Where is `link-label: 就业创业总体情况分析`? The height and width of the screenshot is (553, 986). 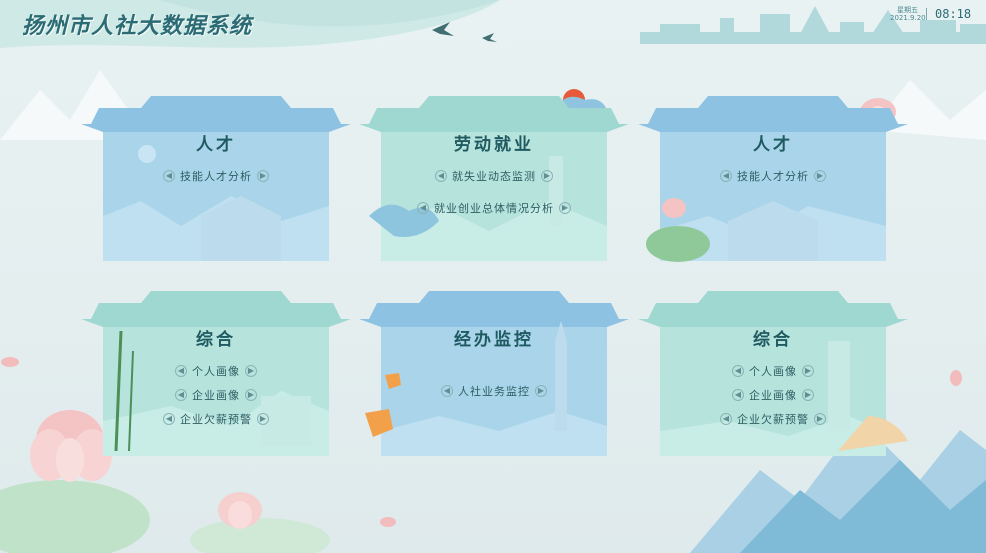 link-label: 就业创业总体情况分析 is located at coordinates (494, 208).